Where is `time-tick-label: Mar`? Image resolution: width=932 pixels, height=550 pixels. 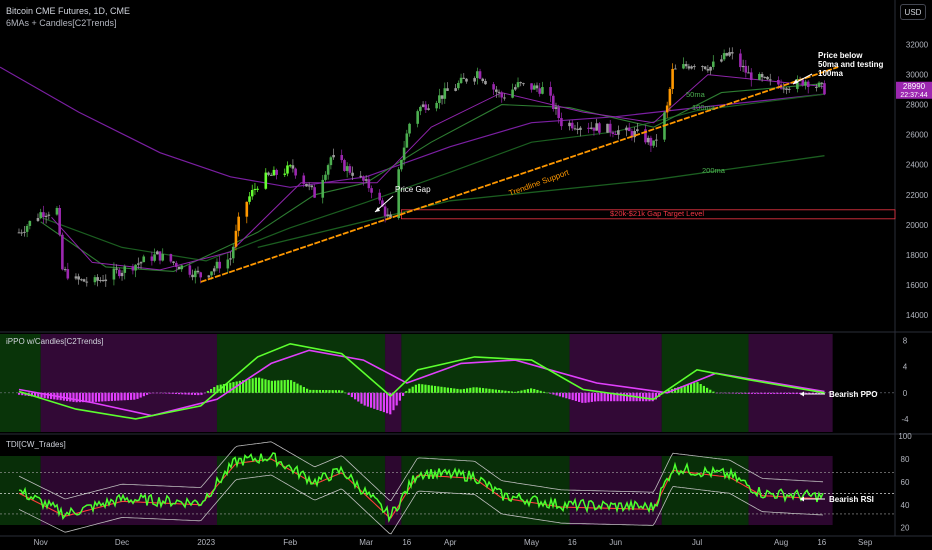
time-tick-label: Mar is located at coordinates (366, 542).